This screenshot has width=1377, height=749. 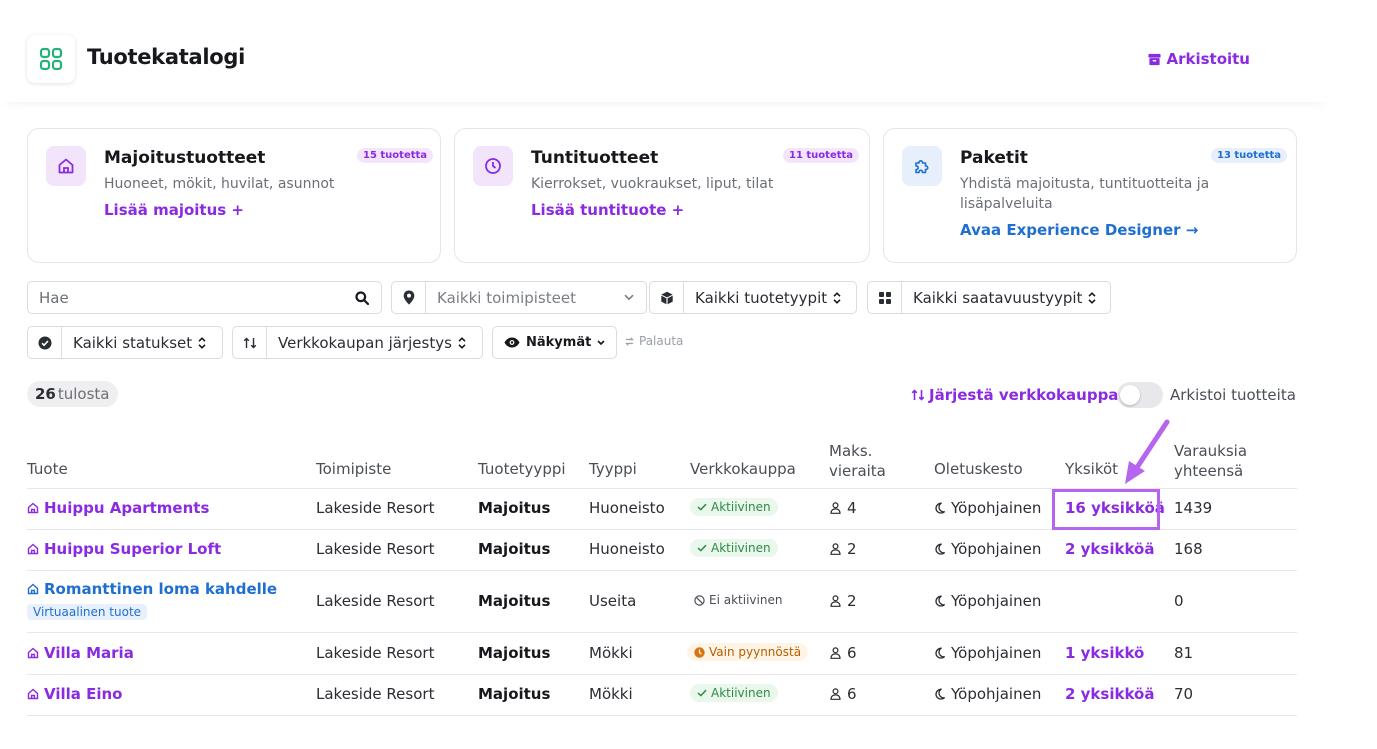 What do you see at coordinates (1091, 469) in the screenshot?
I see `column-header-units: Yksiköt` at bounding box center [1091, 469].